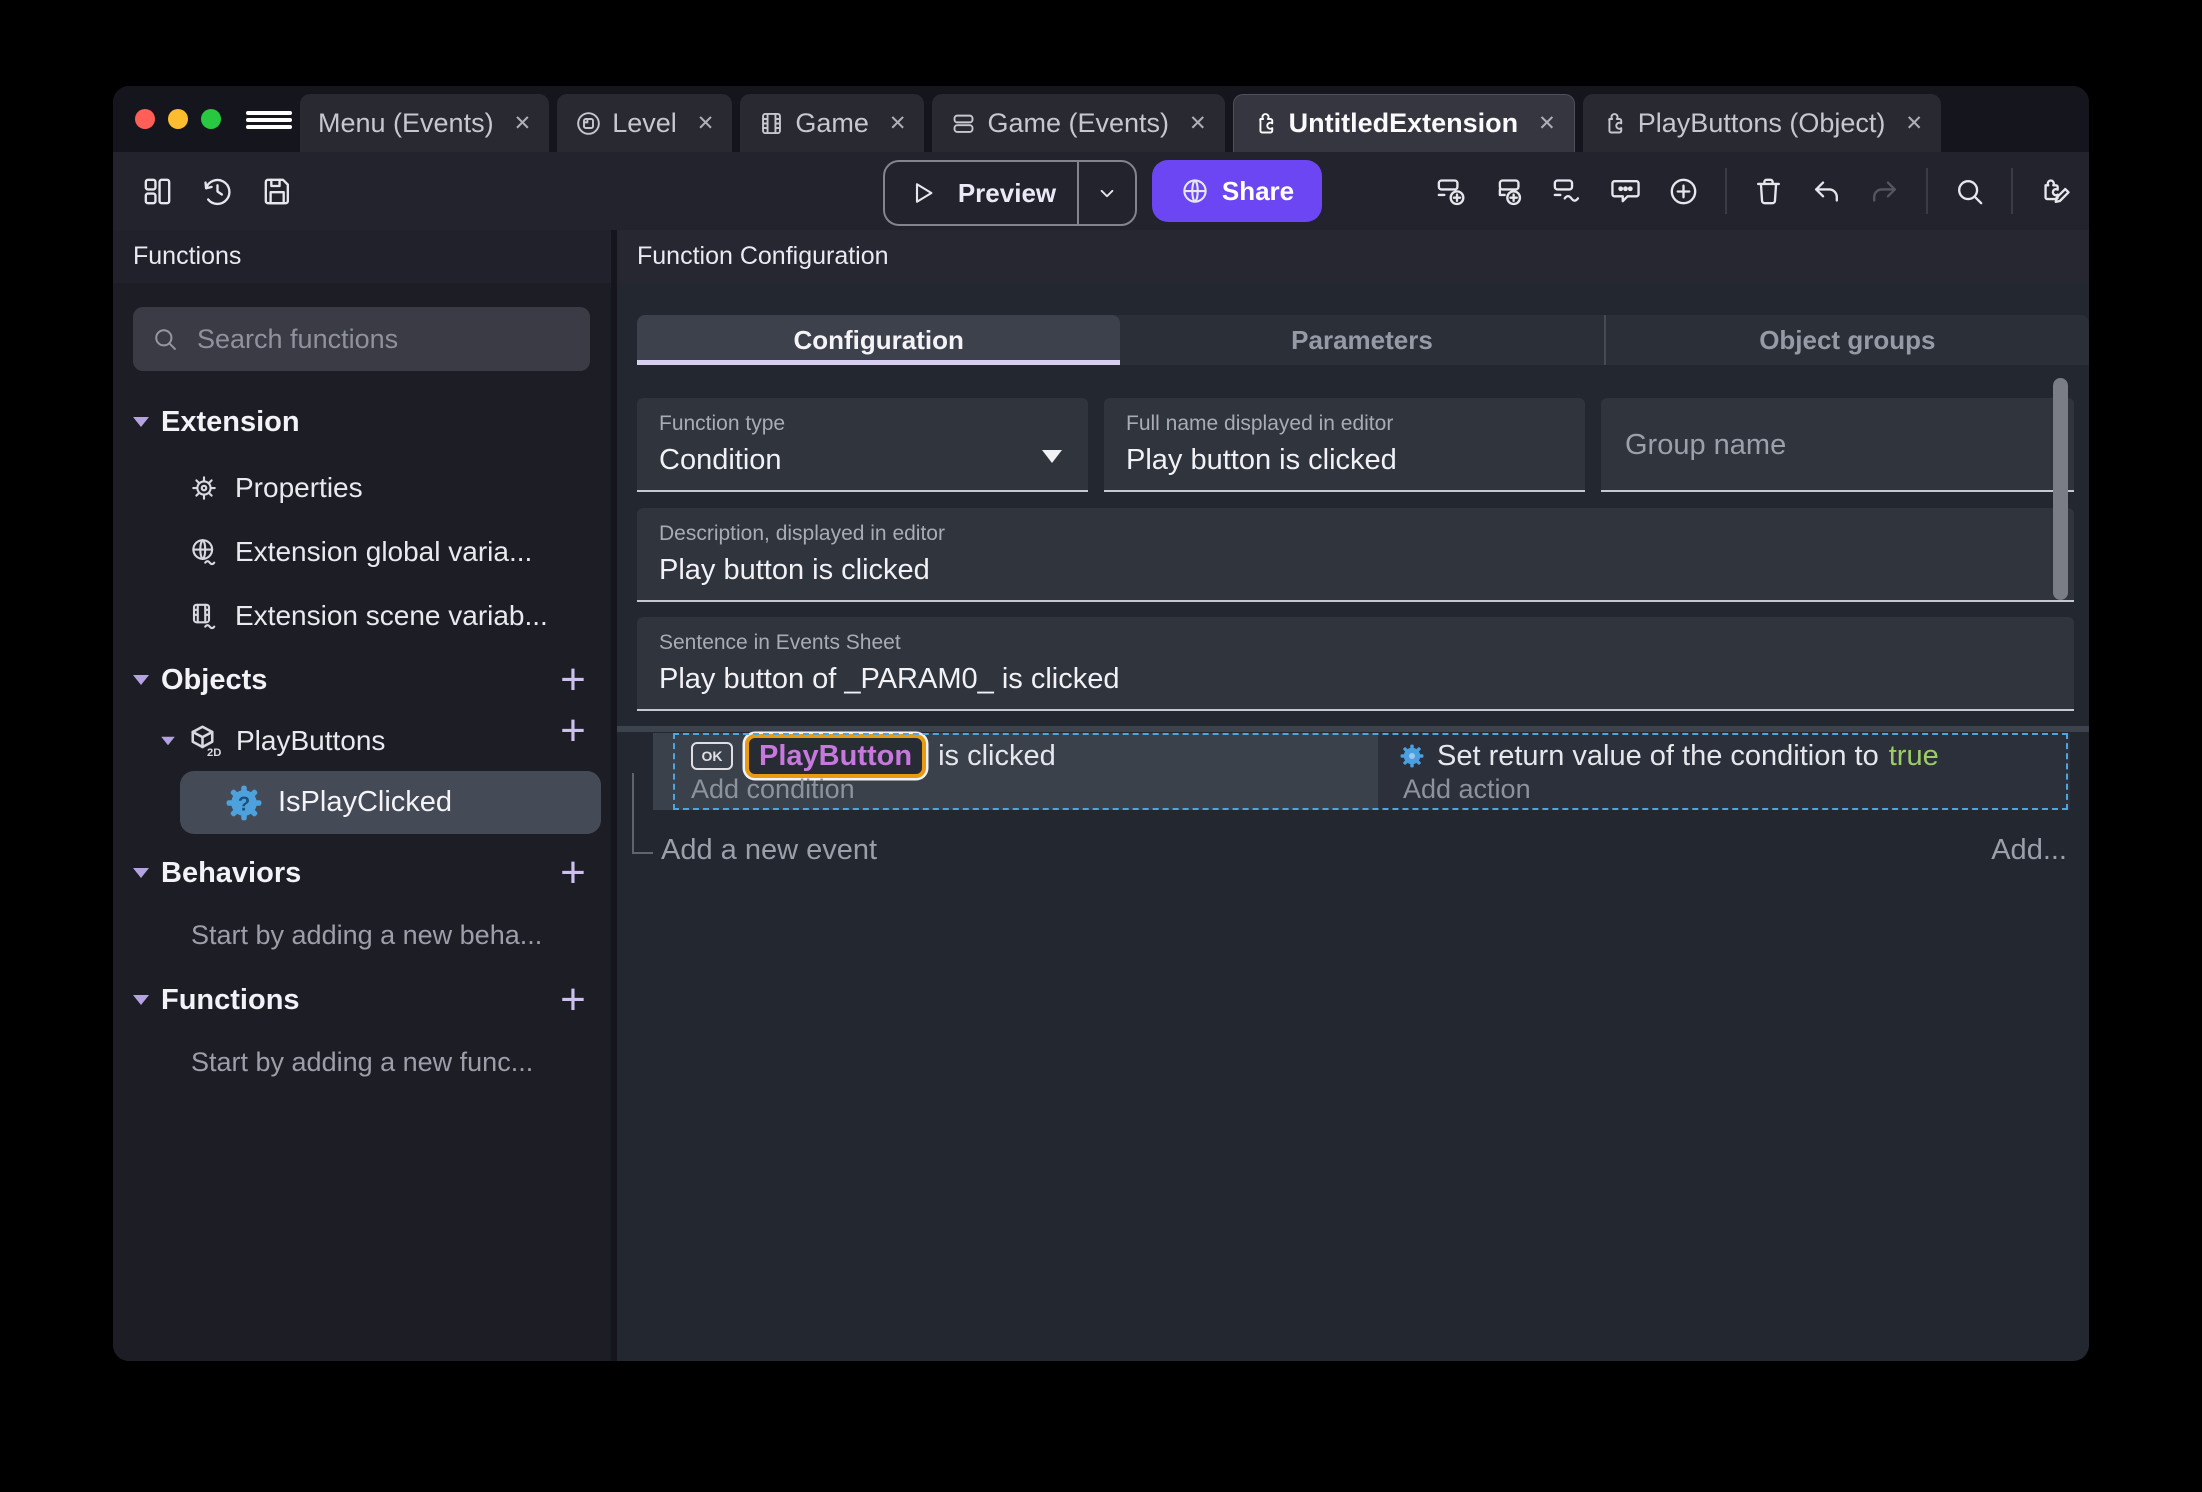 This screenshot has width=2202, height=1492. I want to click on toolbar: Preview Share, so click(1101, 191).